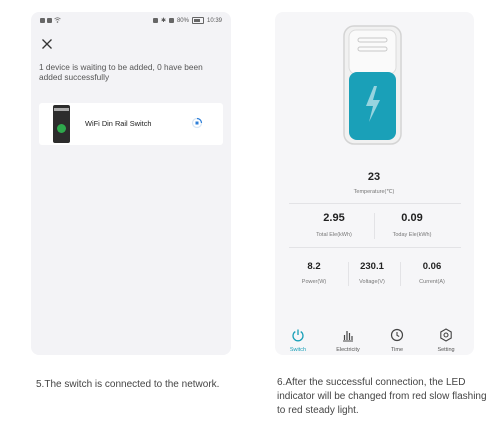 This screenshot has width=500, height=444. Describe the element at coordinates (298, 350) in the screenshot. I see `tab-label: Switch` at that location.